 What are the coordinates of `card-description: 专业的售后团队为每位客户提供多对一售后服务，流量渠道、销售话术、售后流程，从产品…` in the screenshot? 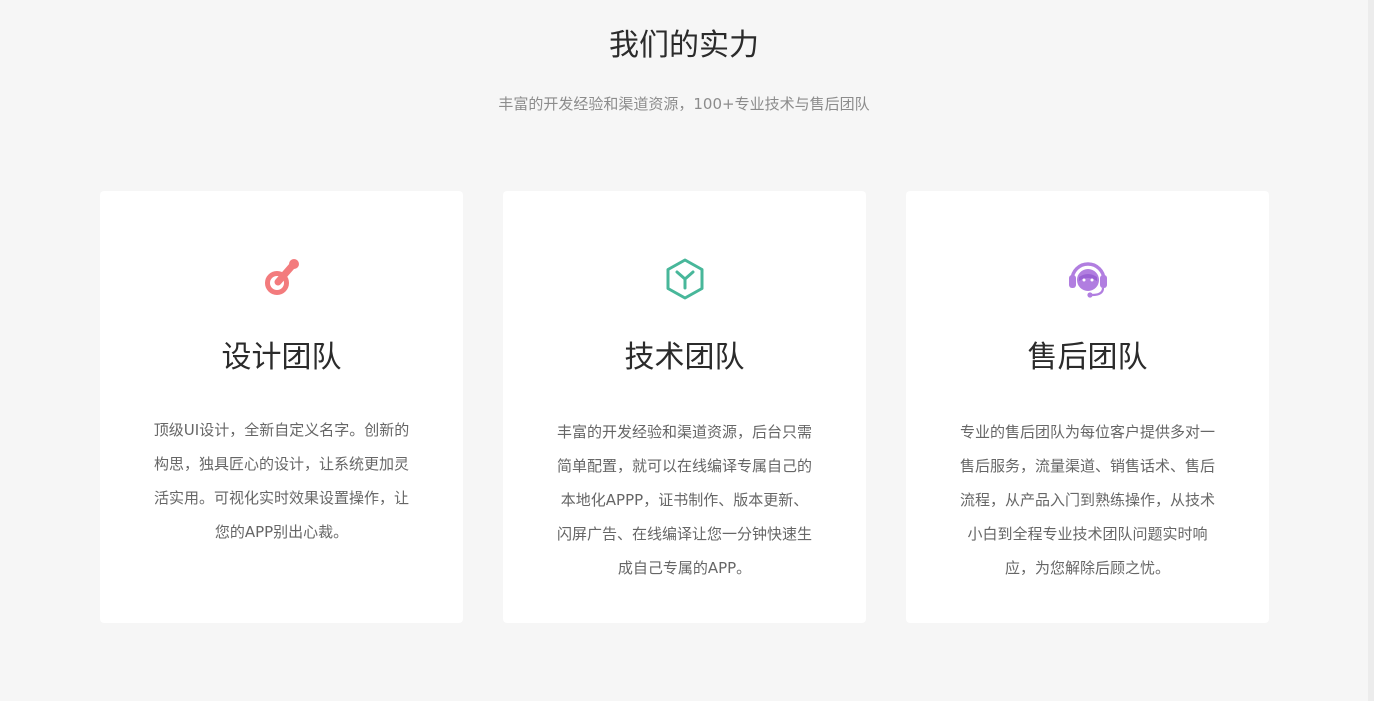 It's located at (1087, 500).